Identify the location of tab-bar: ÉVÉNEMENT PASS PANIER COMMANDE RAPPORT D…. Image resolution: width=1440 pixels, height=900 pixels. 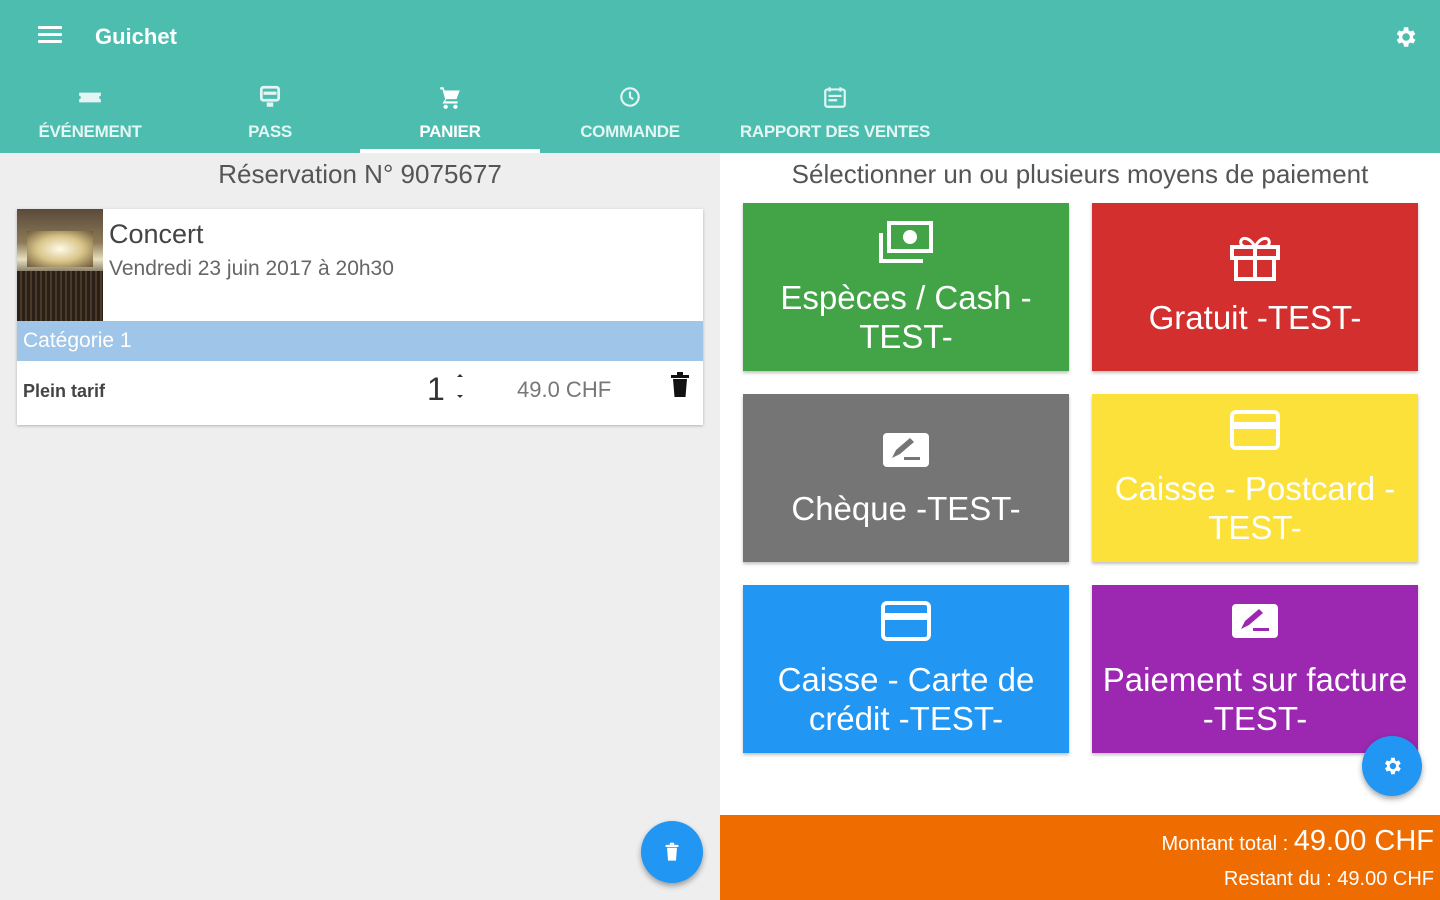
(475, 114).